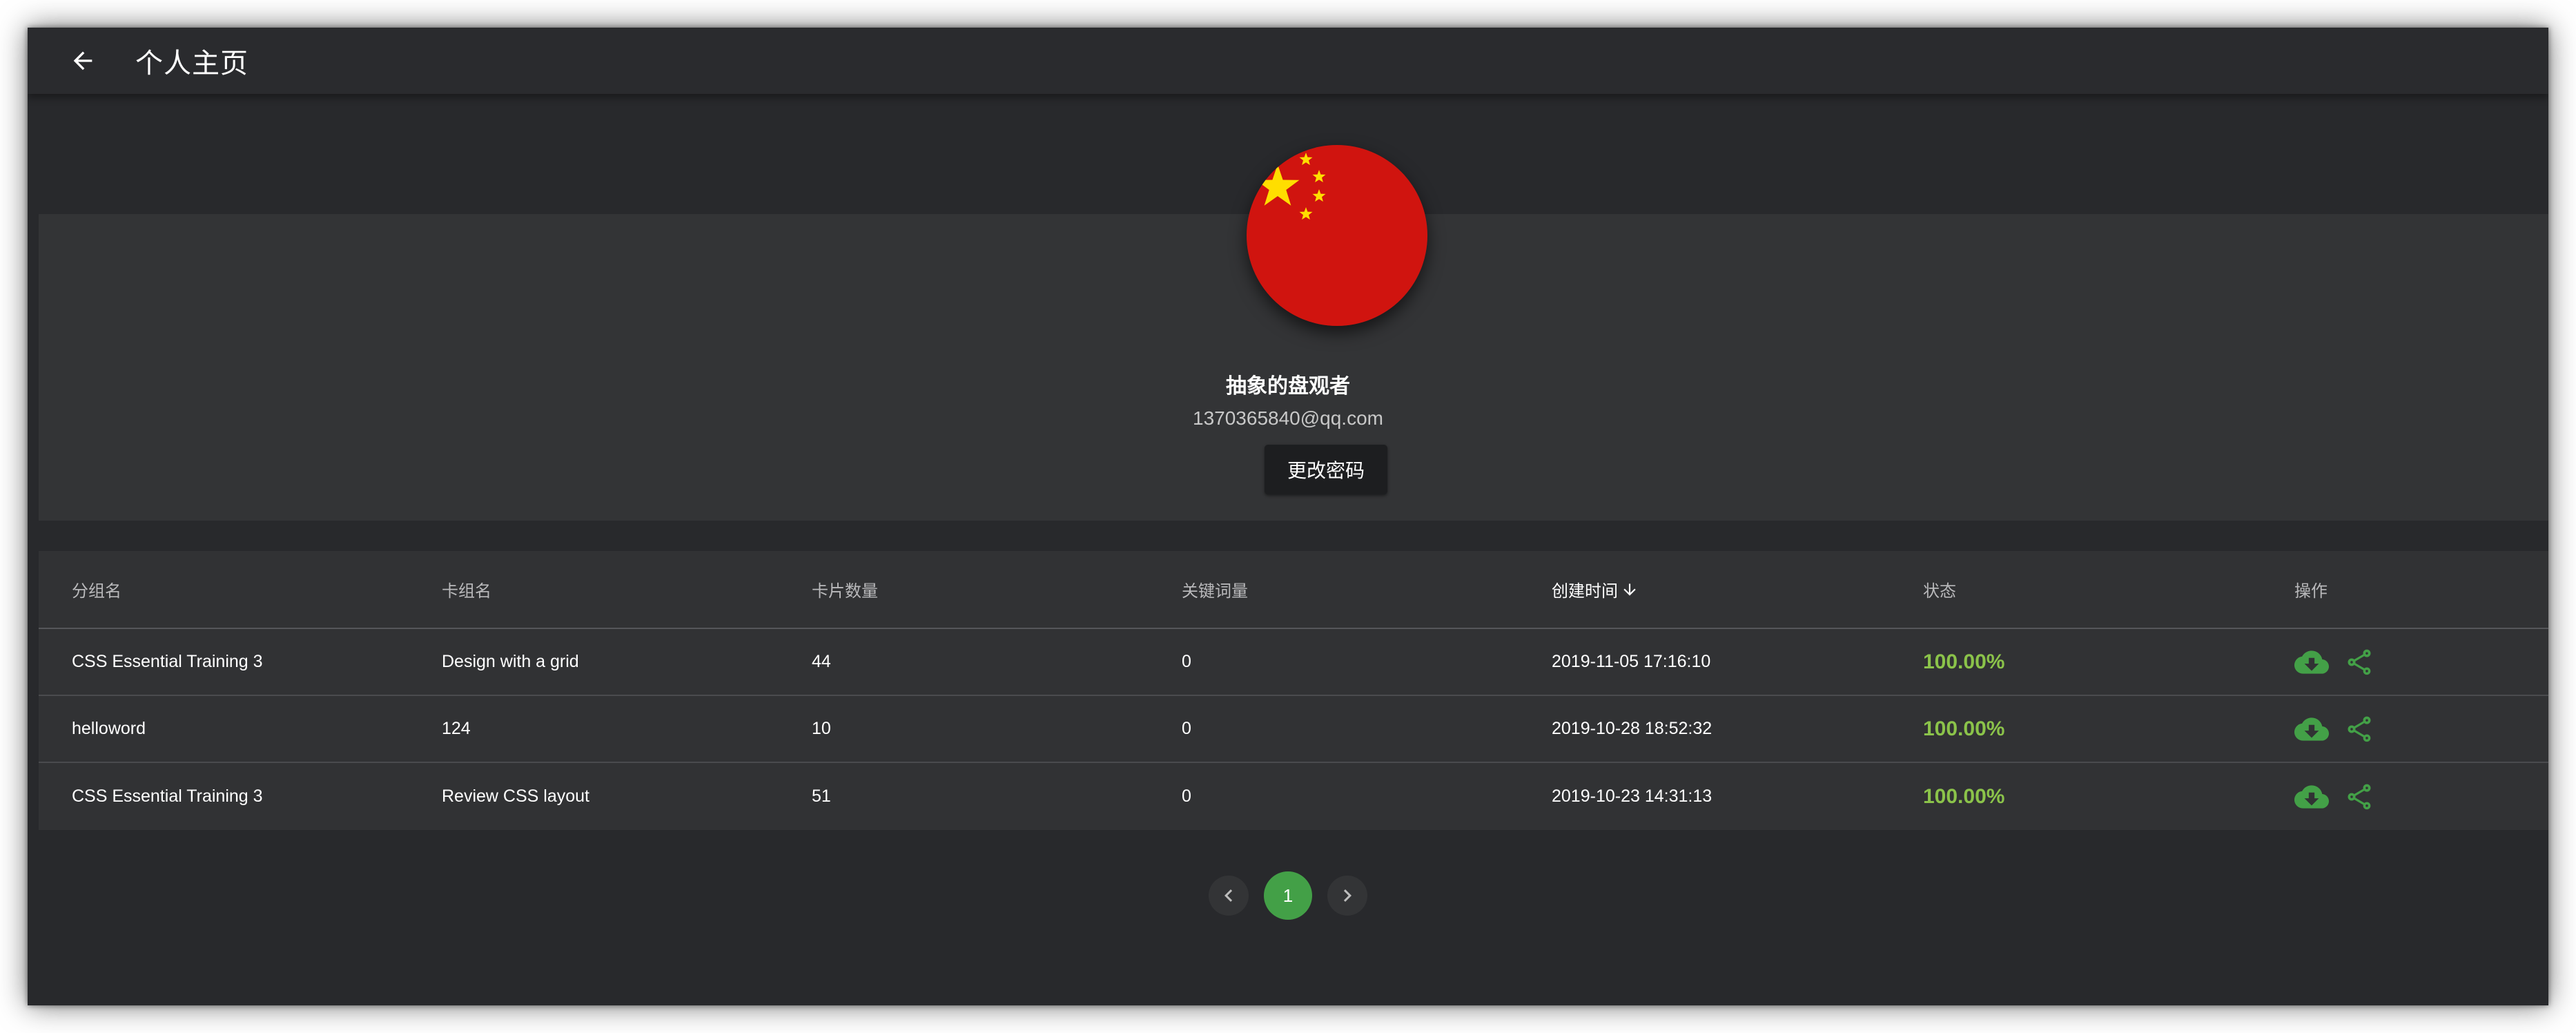 The height and width of the screenshot is (1033, 2576). I want to click on chevron-left-icon, so click(1228, 895).